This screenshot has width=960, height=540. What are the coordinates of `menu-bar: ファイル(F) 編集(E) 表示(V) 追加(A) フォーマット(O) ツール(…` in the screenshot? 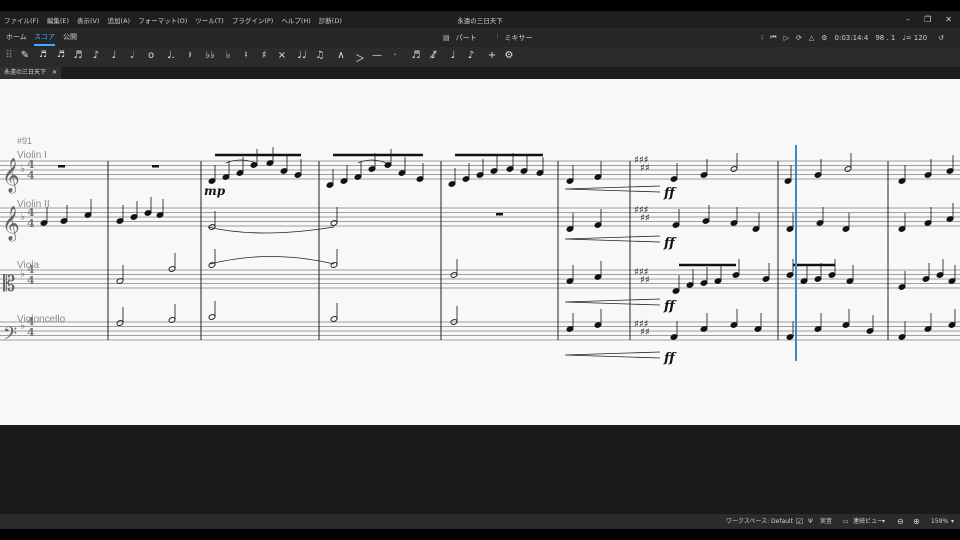 It's located at (480, 19).